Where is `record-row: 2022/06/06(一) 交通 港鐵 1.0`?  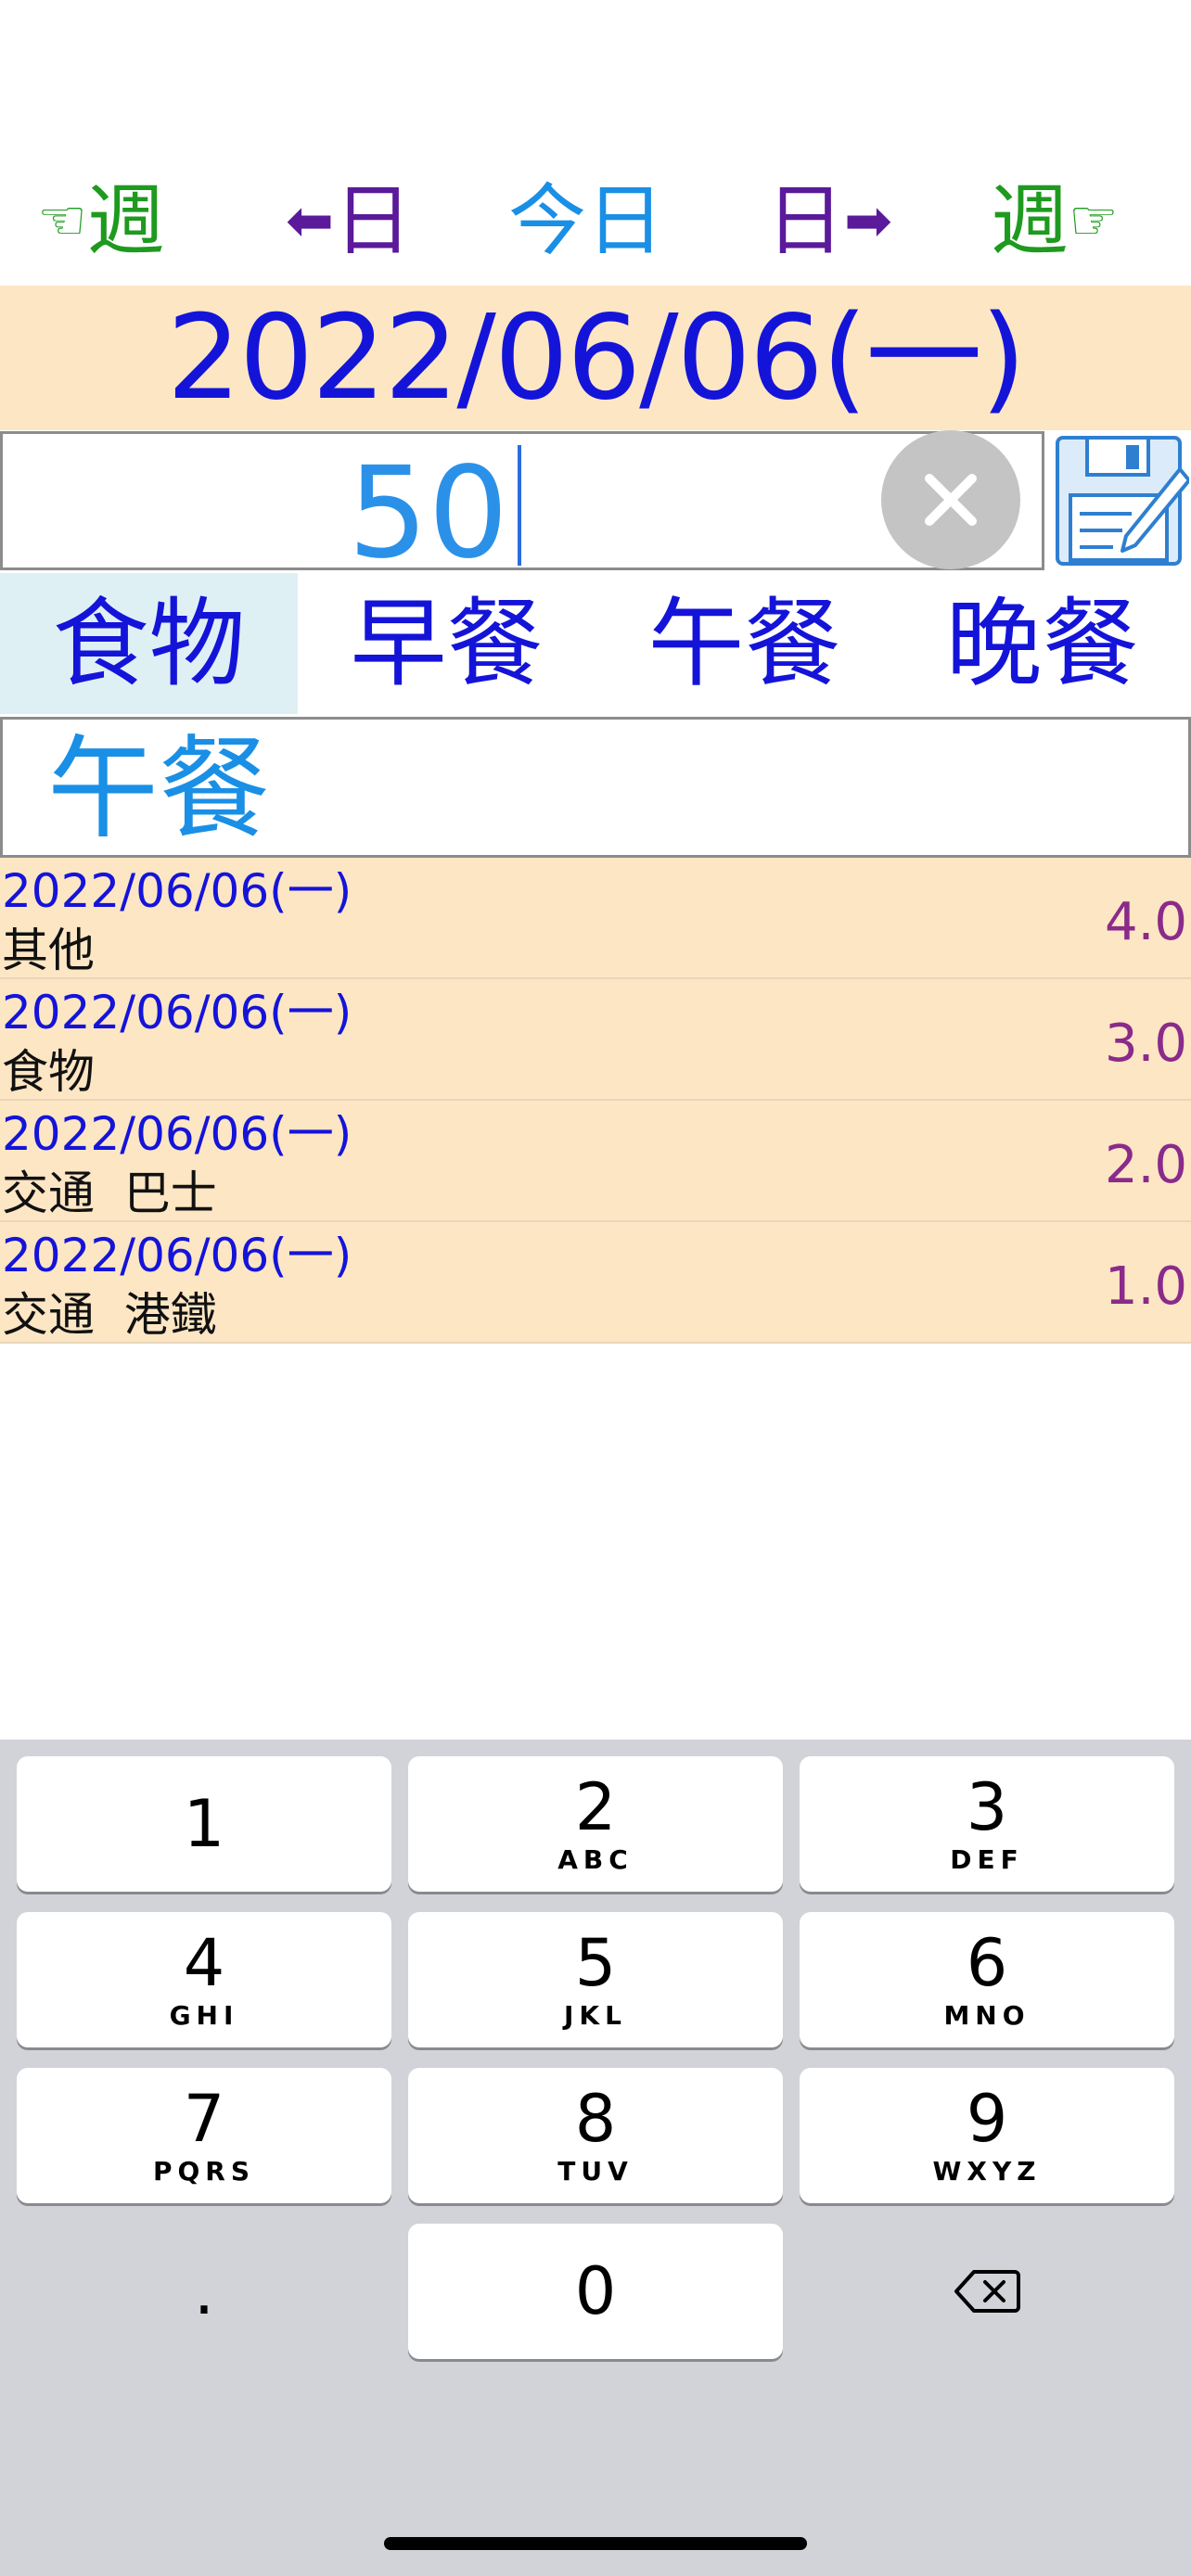 record-row: 2022/06/06(一) 交通 港鐵 1.0 is located at coordinates (595, 1283).